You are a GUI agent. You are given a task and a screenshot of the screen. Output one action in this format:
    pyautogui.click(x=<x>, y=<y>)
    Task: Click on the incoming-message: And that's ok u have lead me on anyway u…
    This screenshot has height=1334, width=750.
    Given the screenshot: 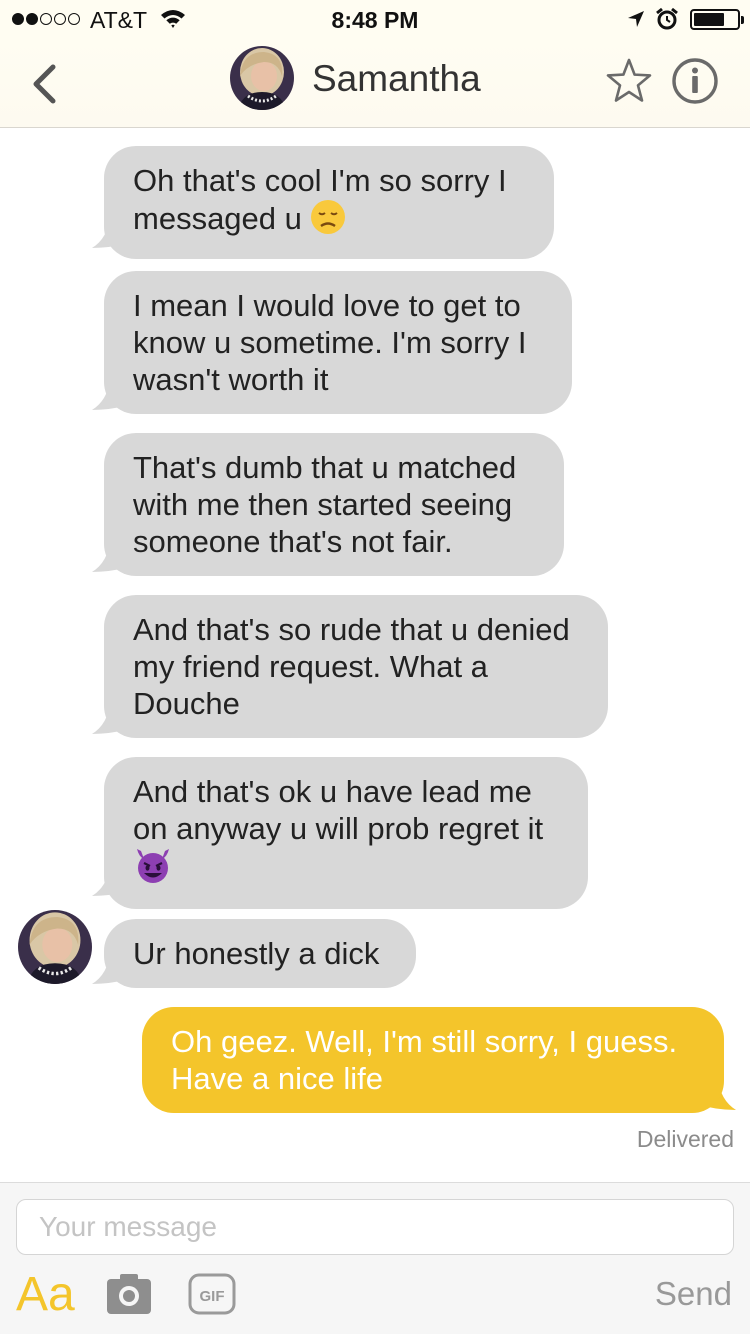 What is the action you would take?
    pyautogui.click(x=346, y=833)
    